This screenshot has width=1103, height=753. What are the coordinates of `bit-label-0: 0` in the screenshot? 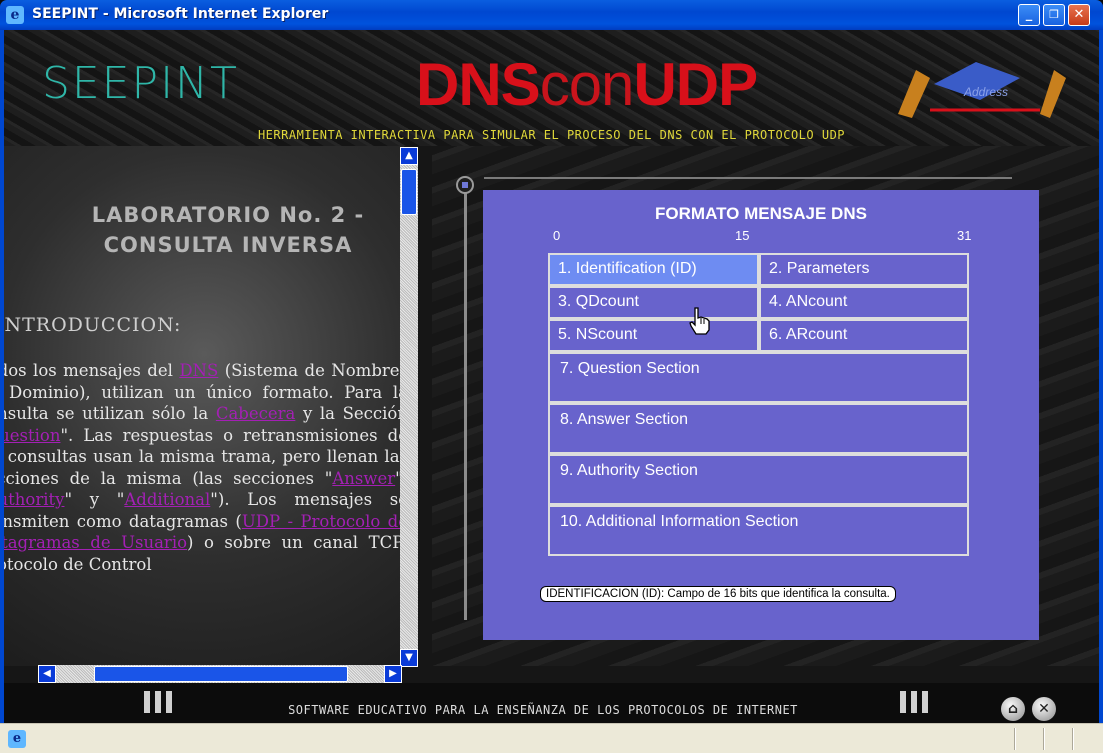 It's located at (557, 235).